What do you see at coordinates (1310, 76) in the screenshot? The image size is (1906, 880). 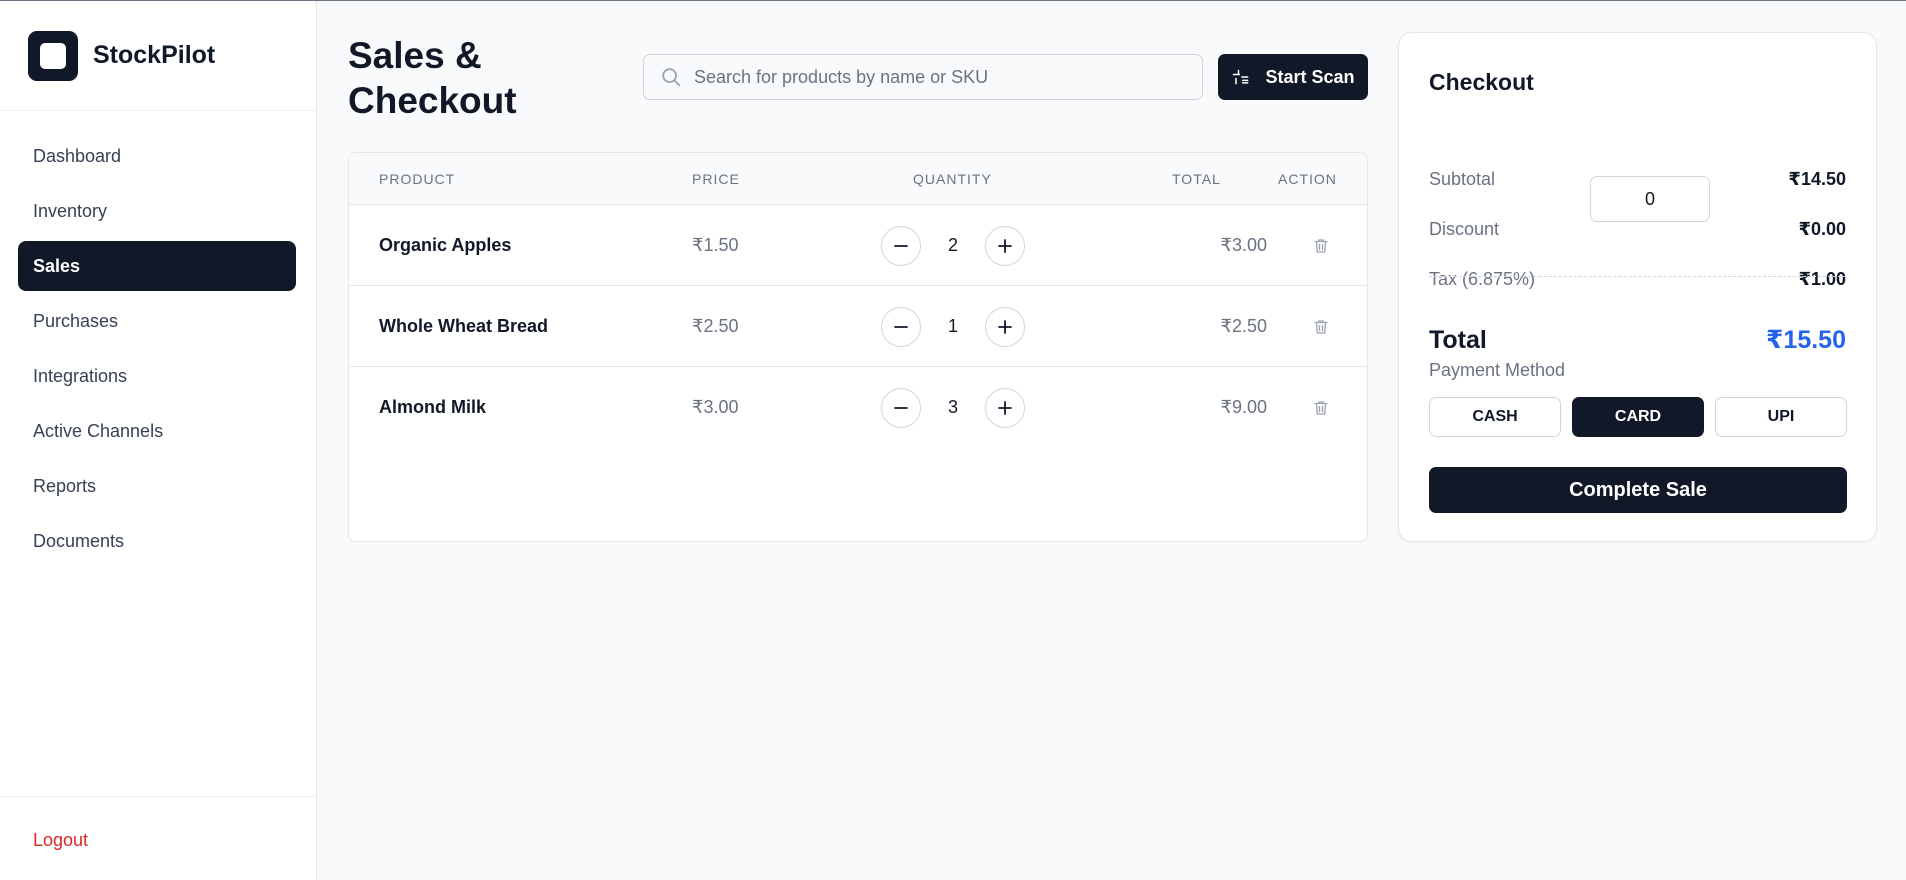 I see `start-scan-label: Start Scan` at bounding box center [1310, 76].